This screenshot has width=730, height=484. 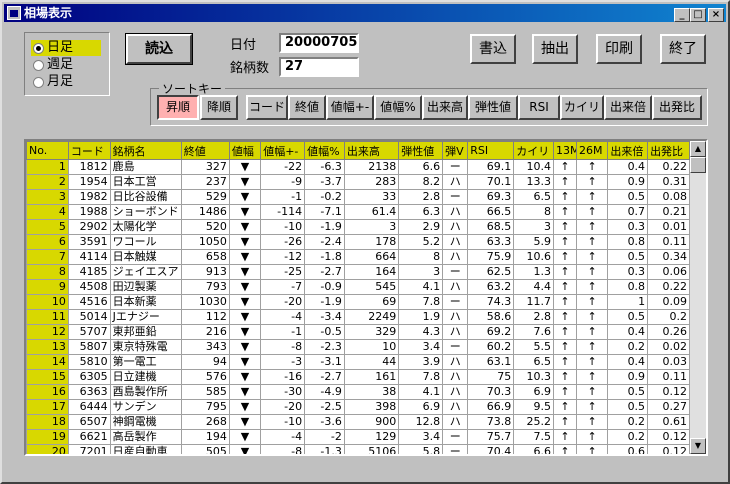 What do you see at coordinates (493, 49) in the screenshot?
I see `write-button: 書込` at bounding box center [493, 49].